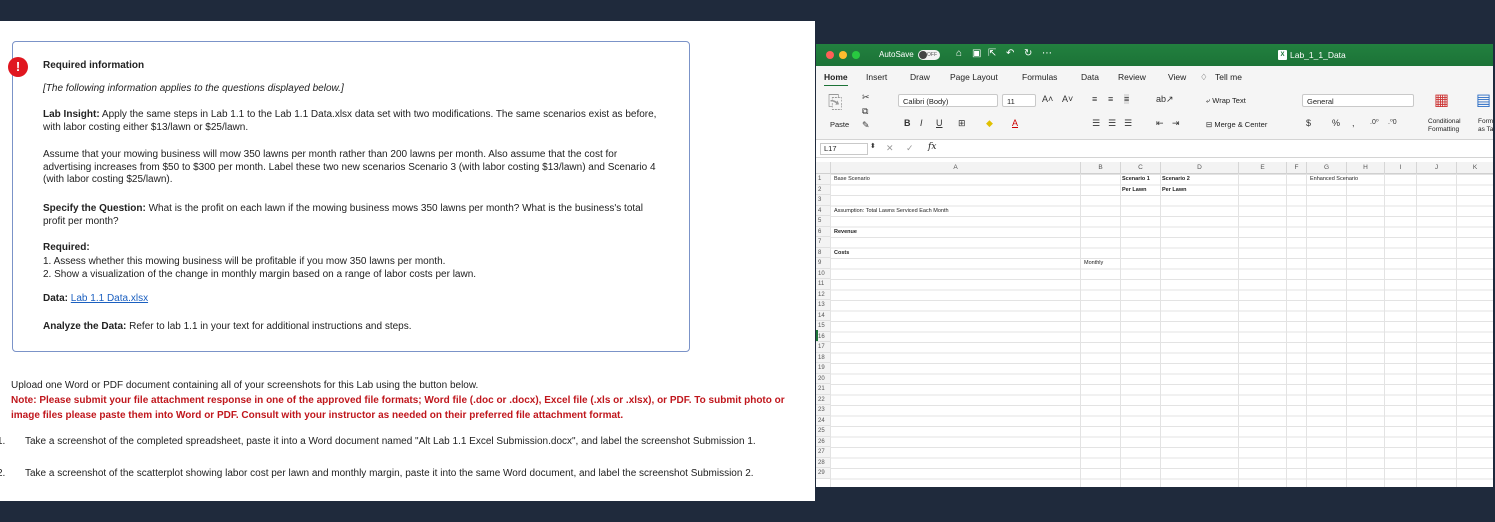 The height and width of the screenshot is (522, 1495). What do you see at coordinates (823, 200) in the screenshot?
I see `row-header: 3` at bounding box center [823, 200].